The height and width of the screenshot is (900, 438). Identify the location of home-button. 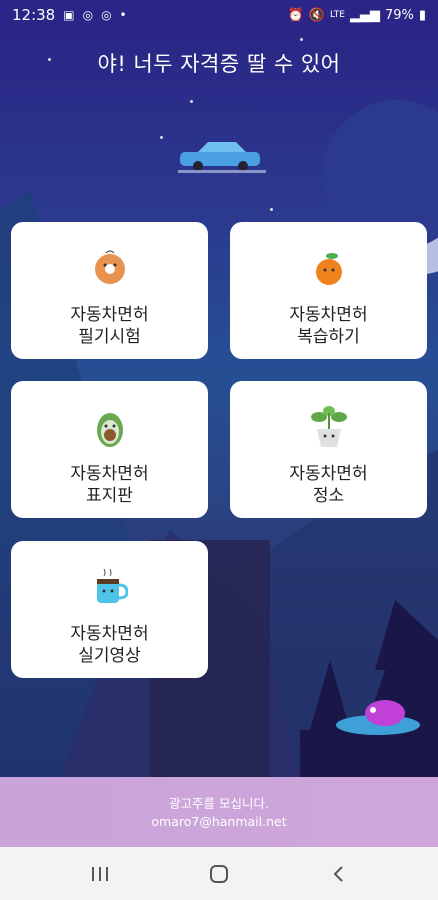
(219, 874).